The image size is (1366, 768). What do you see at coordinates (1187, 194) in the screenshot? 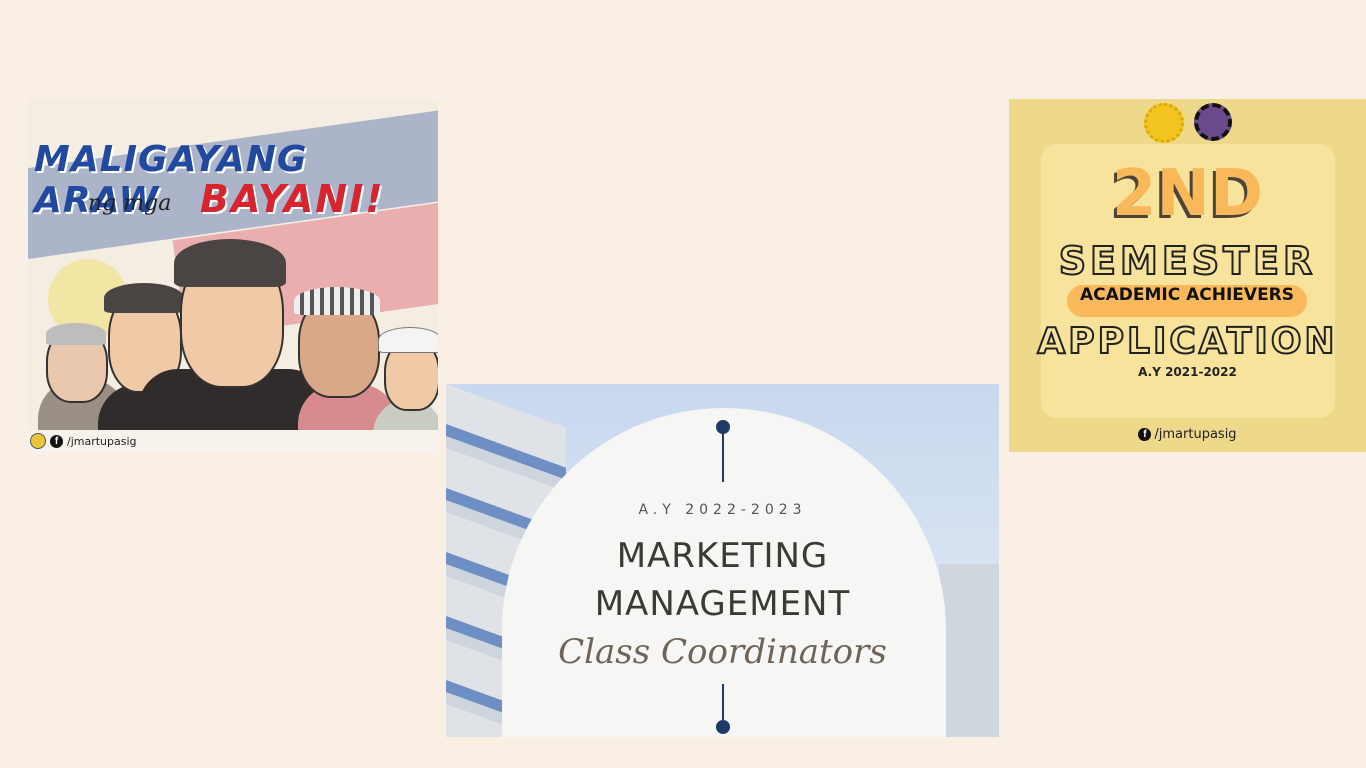
I see `big-title: 2ND` at bounding box center [1187, 194].